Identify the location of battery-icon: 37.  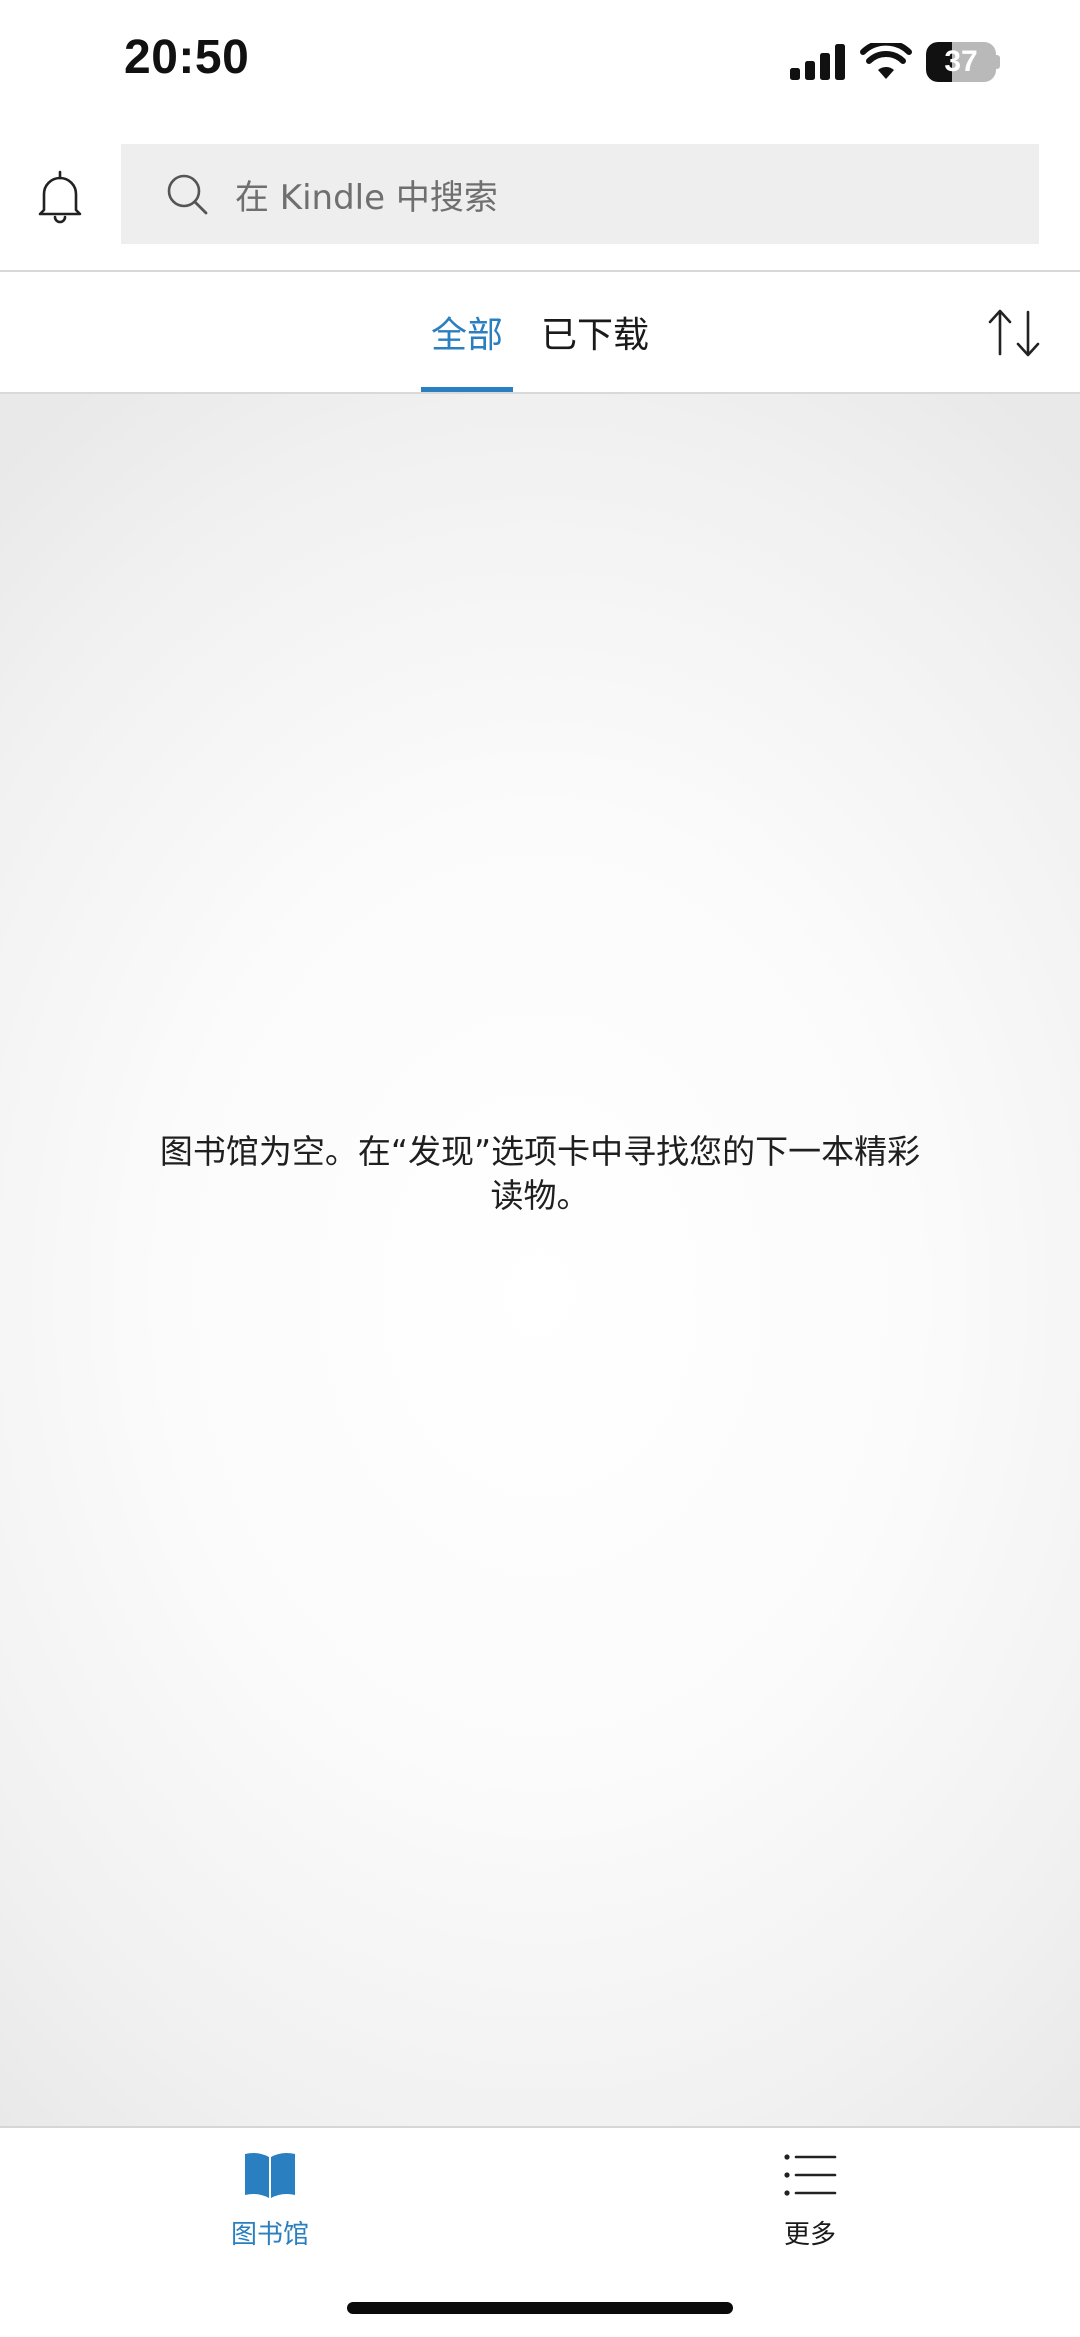
(963, 62).